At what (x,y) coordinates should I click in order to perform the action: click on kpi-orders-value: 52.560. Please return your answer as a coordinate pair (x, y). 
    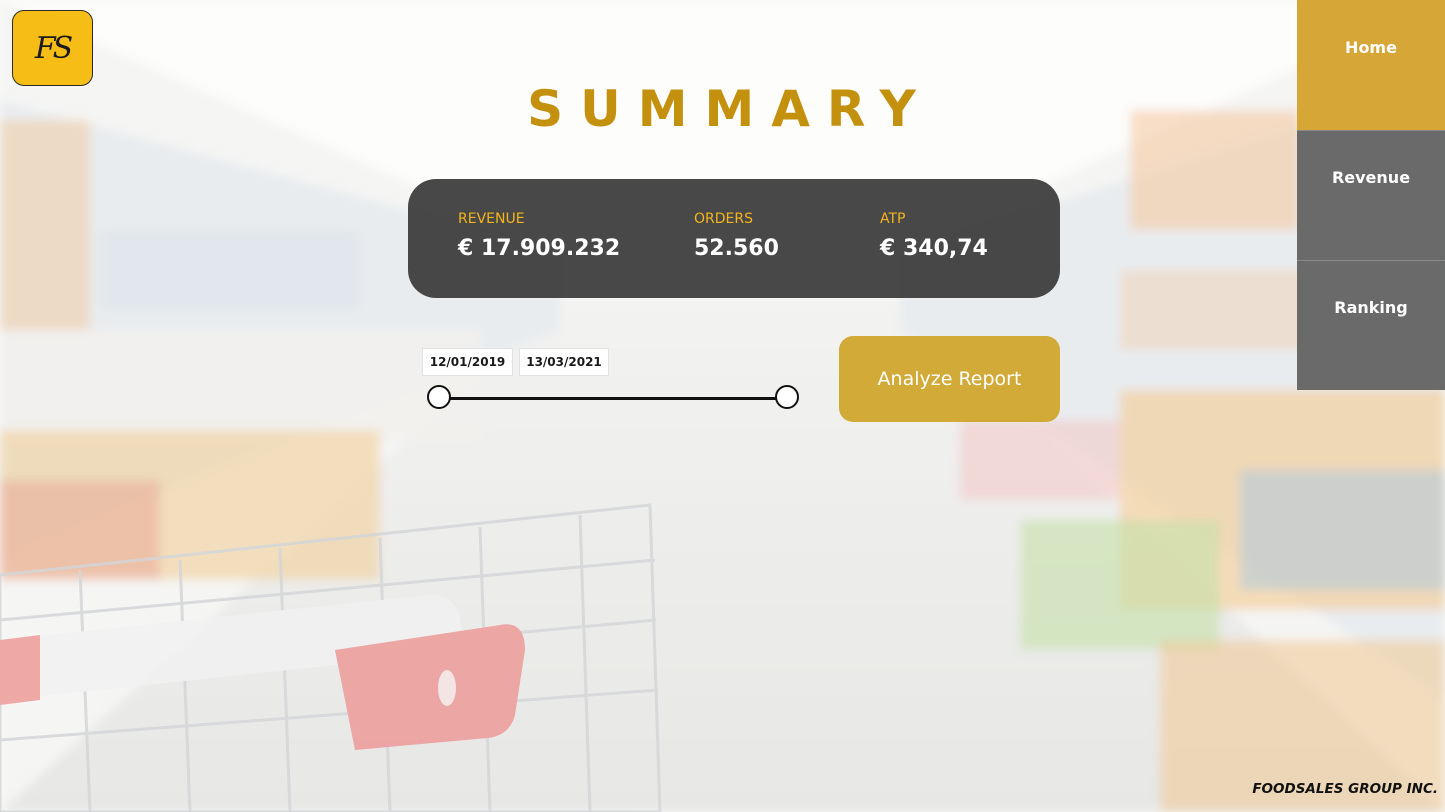
    Looking at the image, I should click on (736, 248).